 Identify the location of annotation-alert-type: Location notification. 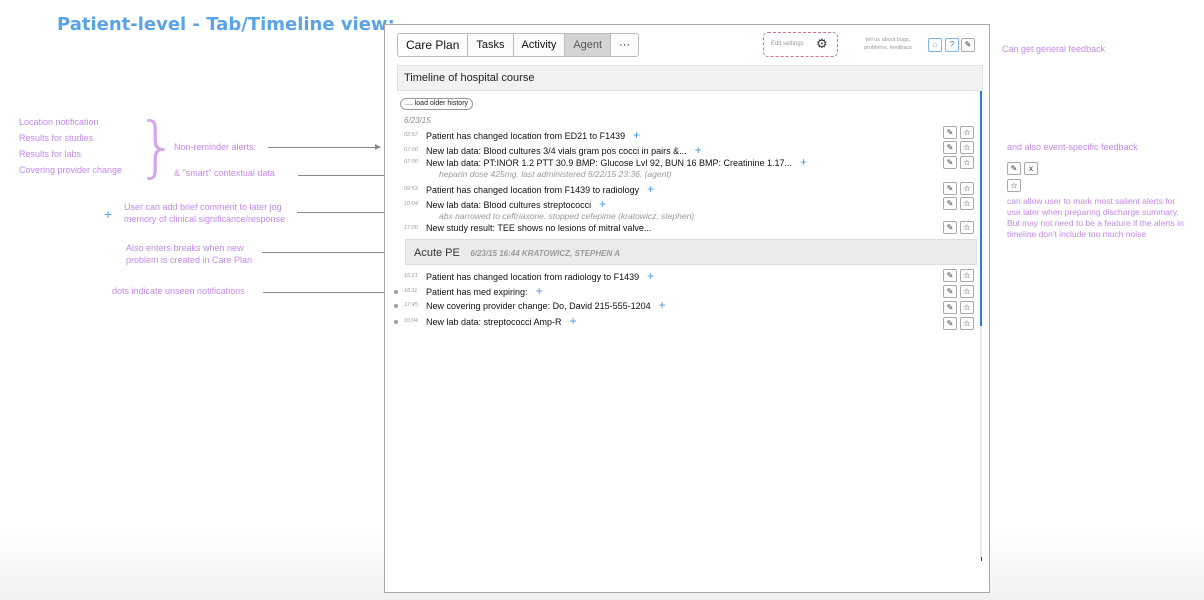
(59, 122).